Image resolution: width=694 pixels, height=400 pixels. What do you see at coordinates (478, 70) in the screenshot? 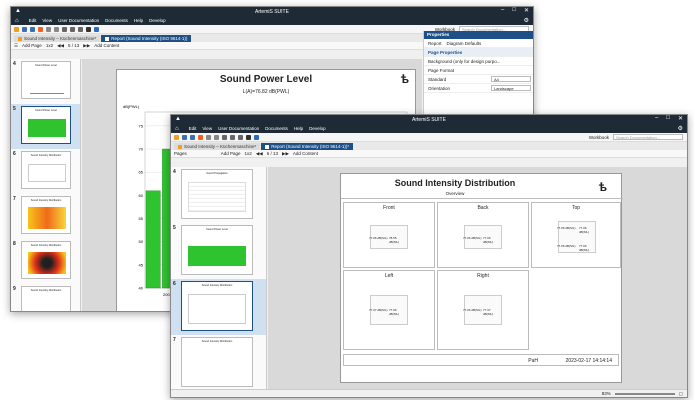
I see `page-format-row: Page Format` at bounding box center [478, 70].